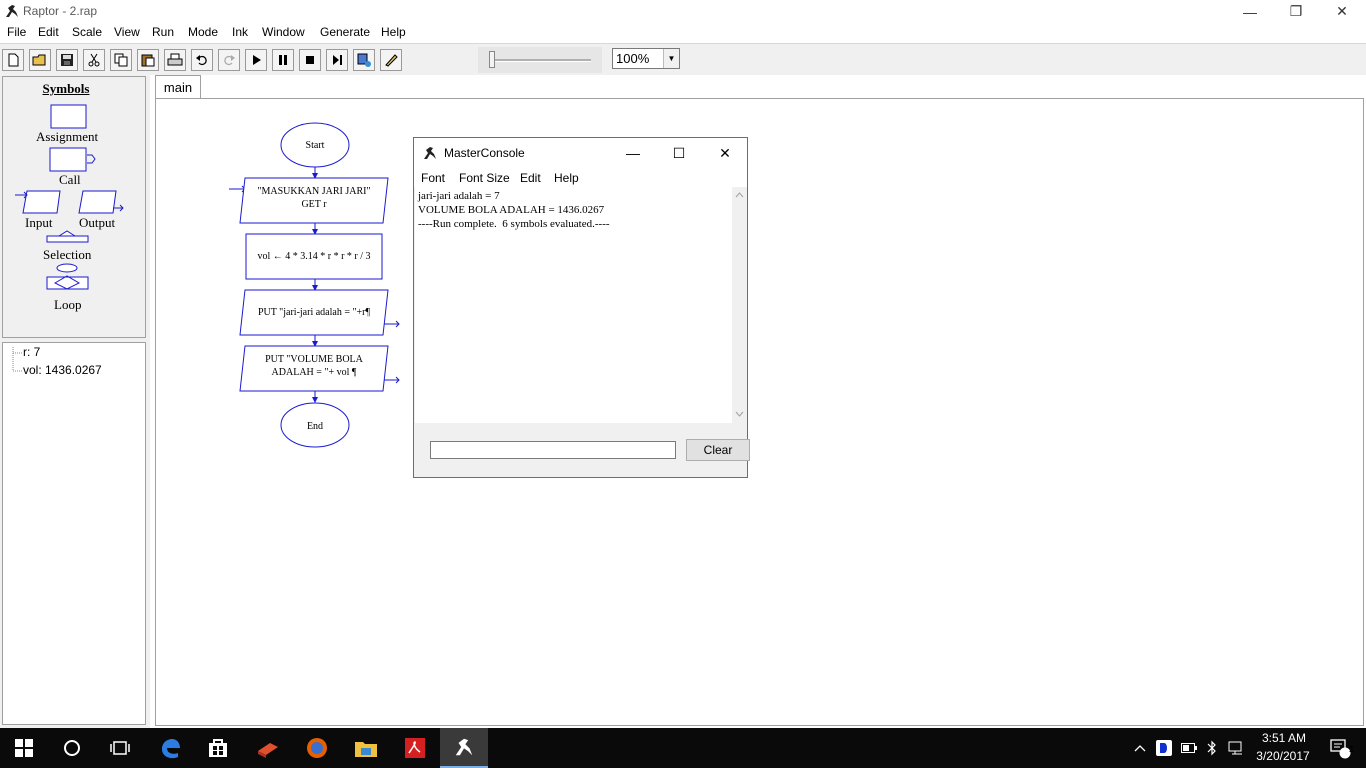 This screenshot has width=1366, height=768. I want to click on print-icon, so click(175, 59).